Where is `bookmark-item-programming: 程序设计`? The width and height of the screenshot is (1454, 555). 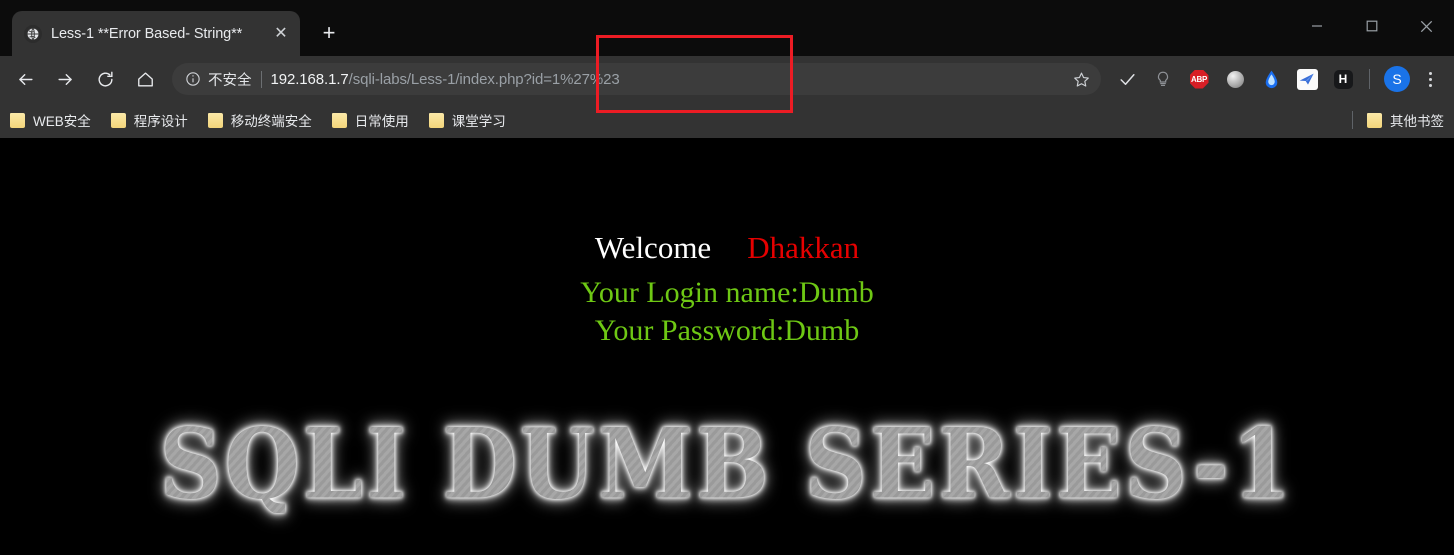 bookmark-item-programming: 程序设计 is located at coordinates (149, 120).